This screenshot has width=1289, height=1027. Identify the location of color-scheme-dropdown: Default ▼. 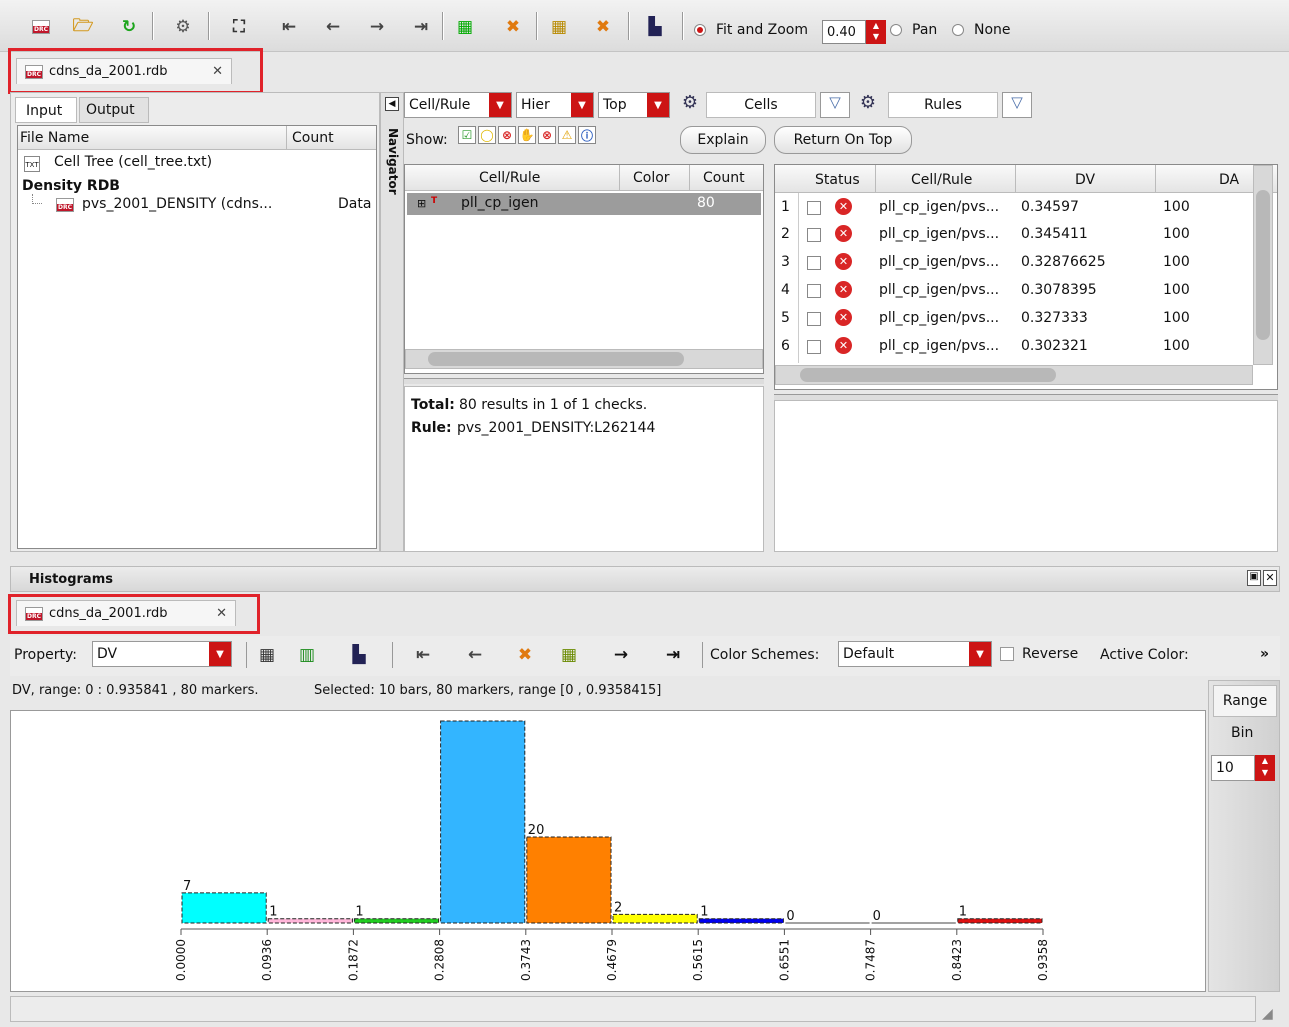
(915, 654).